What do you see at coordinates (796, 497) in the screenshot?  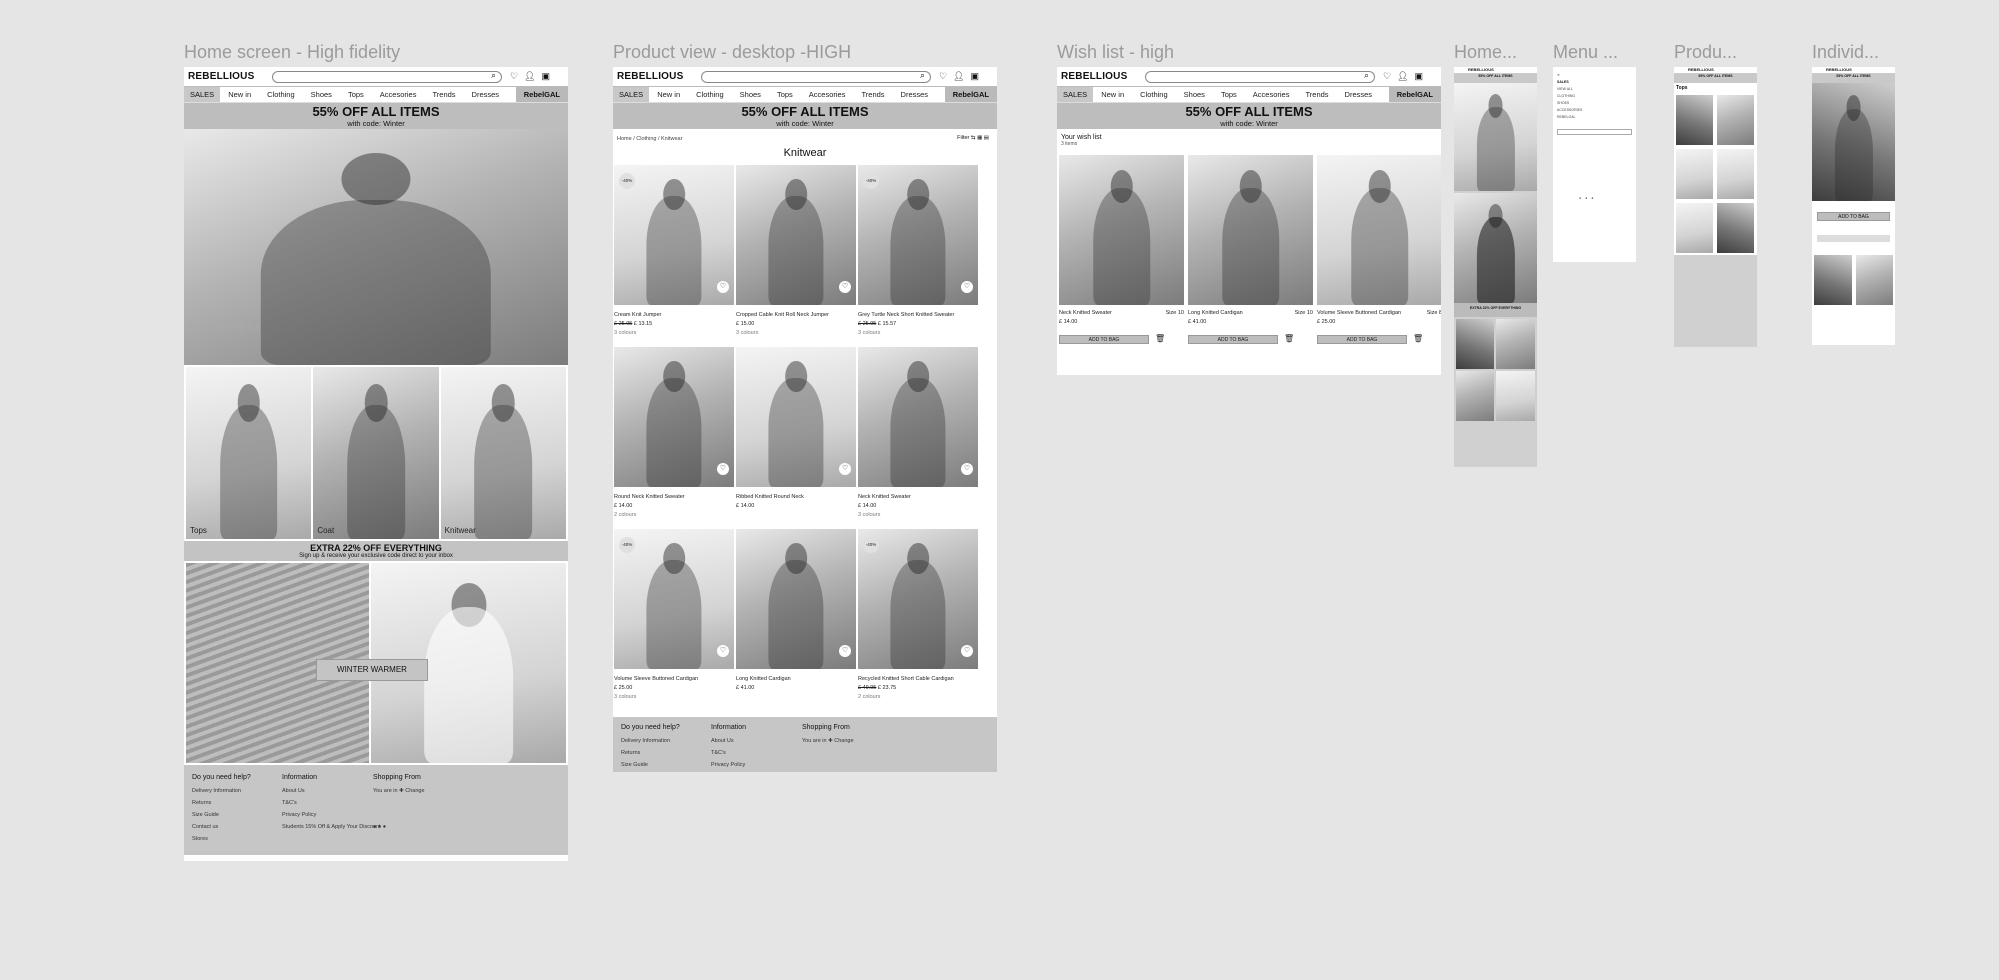 I see `product-name: Ribbed Knitted Round Neck` at bounding box center [796, 497].